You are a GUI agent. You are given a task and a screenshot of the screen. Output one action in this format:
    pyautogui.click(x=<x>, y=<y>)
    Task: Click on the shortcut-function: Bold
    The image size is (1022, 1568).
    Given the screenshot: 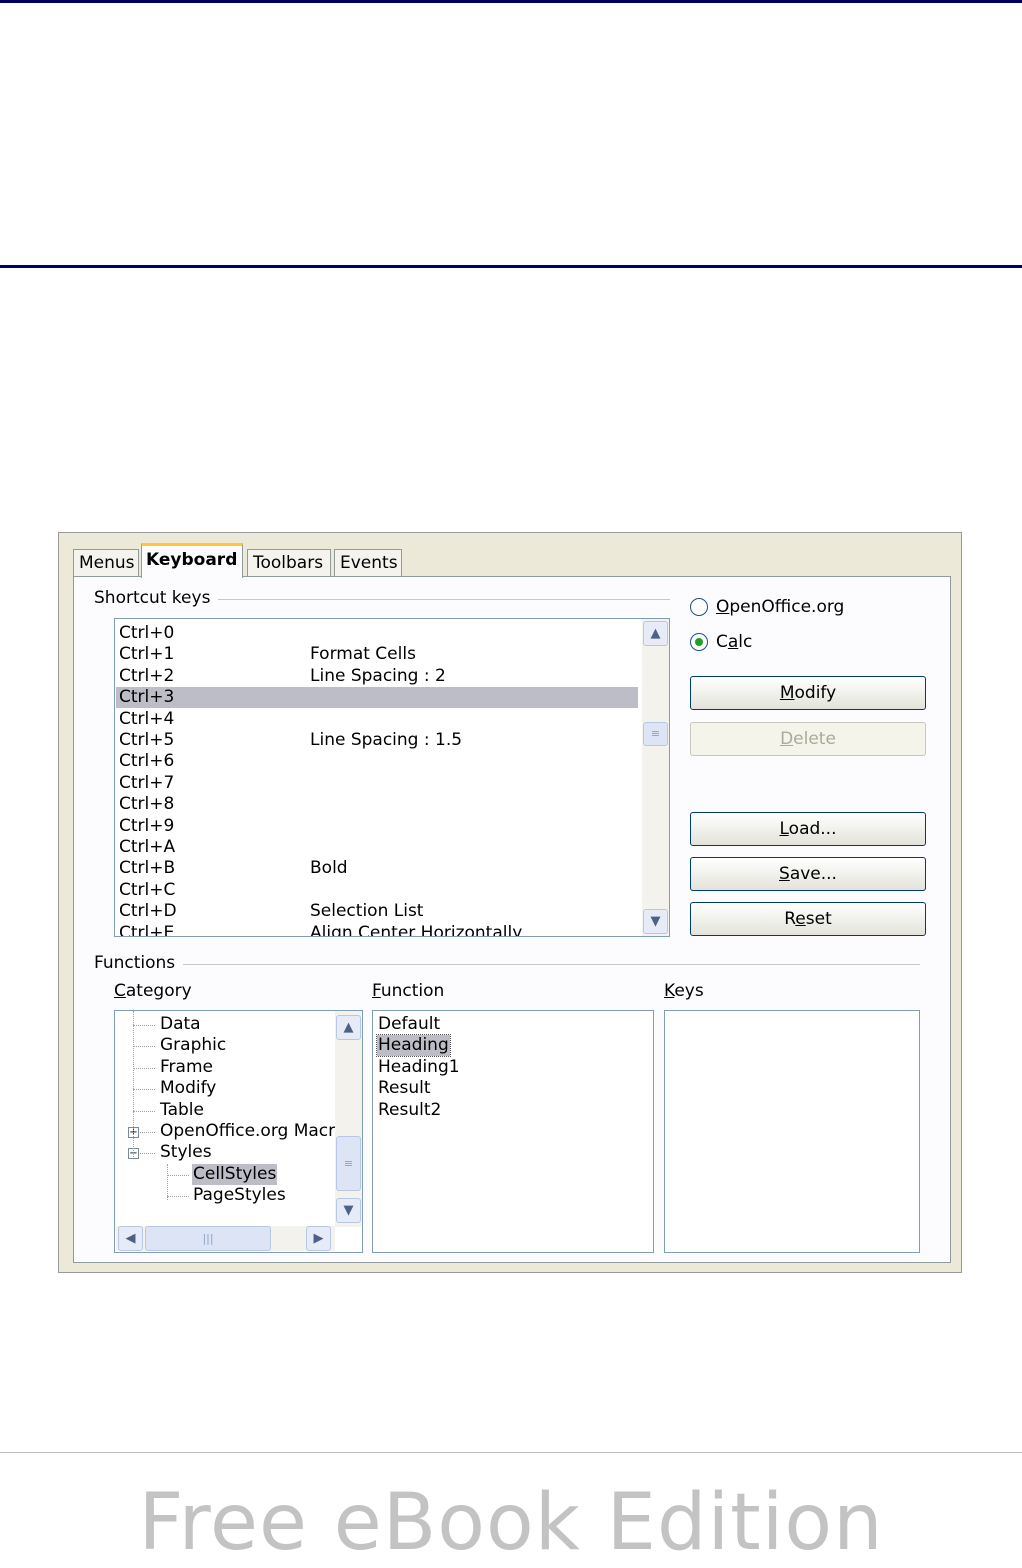 What is the action you would take?
    pyautogui.click(x=329, y=868)
    